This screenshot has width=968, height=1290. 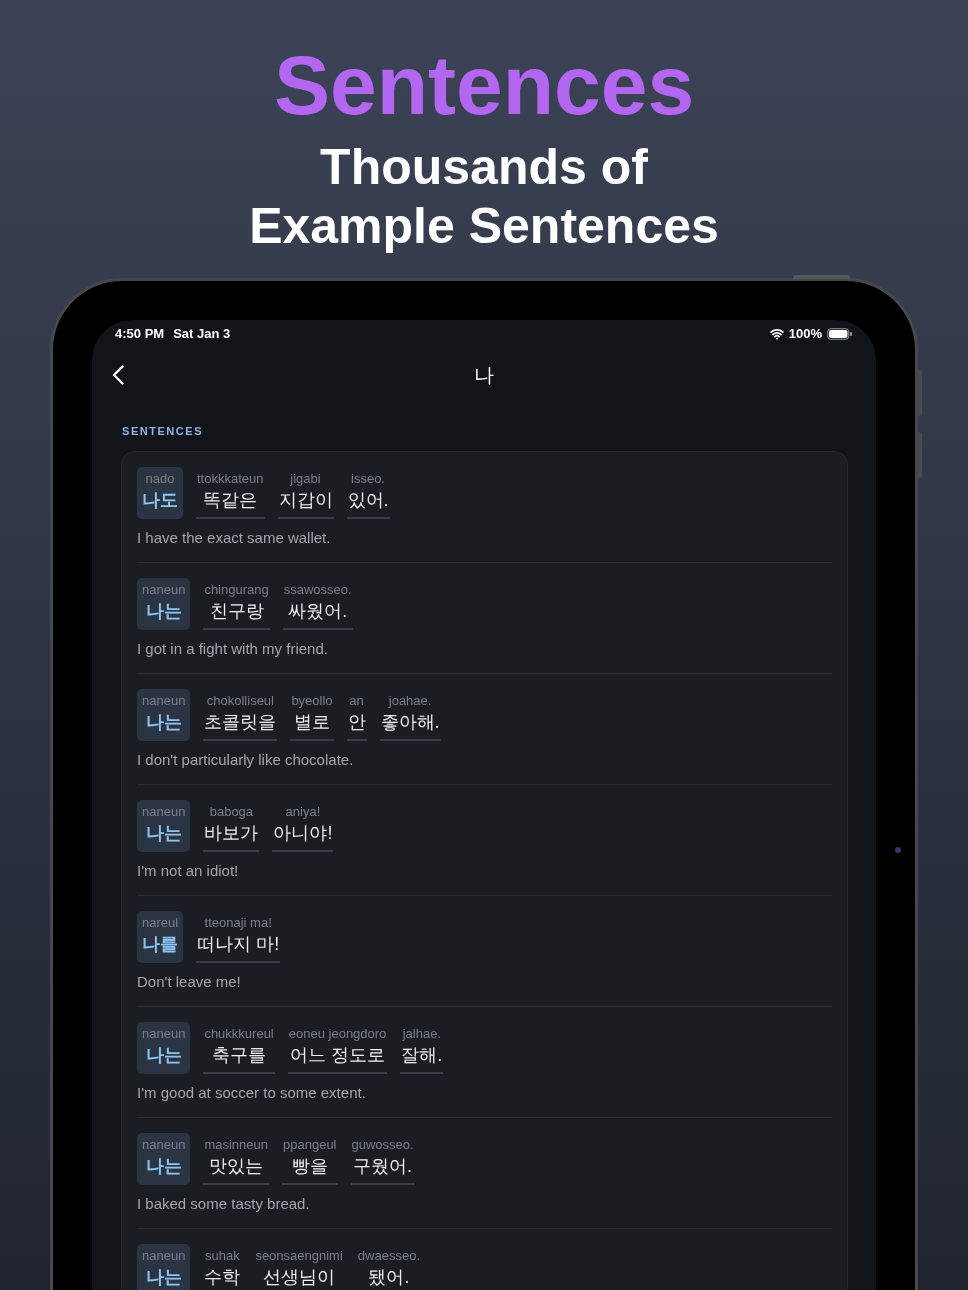 What do you see at coordinates (312, 701) in the screenshot?
I see `romanization: byeollo` at bounding box center [312, 701].